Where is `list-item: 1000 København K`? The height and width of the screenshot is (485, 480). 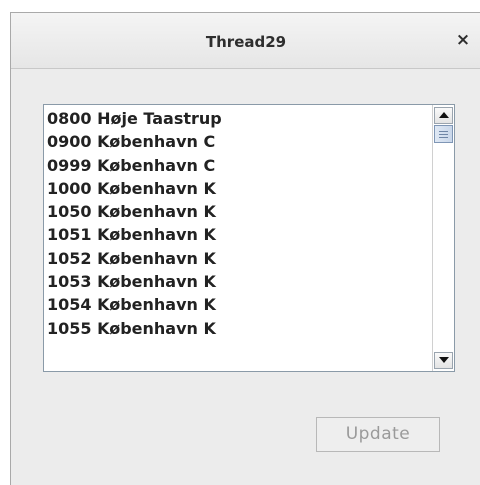 list-item: 1000 København K is located at coordinates (237, 188).